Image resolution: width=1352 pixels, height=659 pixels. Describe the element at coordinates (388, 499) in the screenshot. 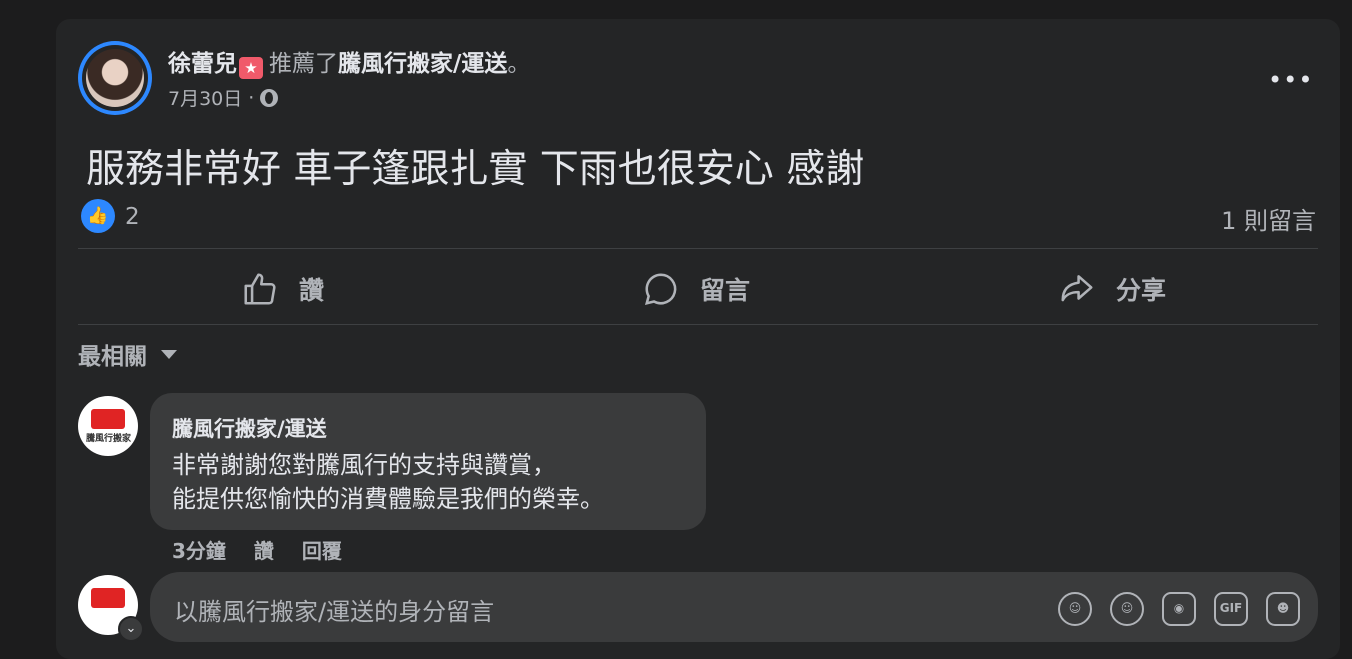

I see `comment-text-line: 能提供您愉快的消費體驗是我們的榮幸。` at that location.